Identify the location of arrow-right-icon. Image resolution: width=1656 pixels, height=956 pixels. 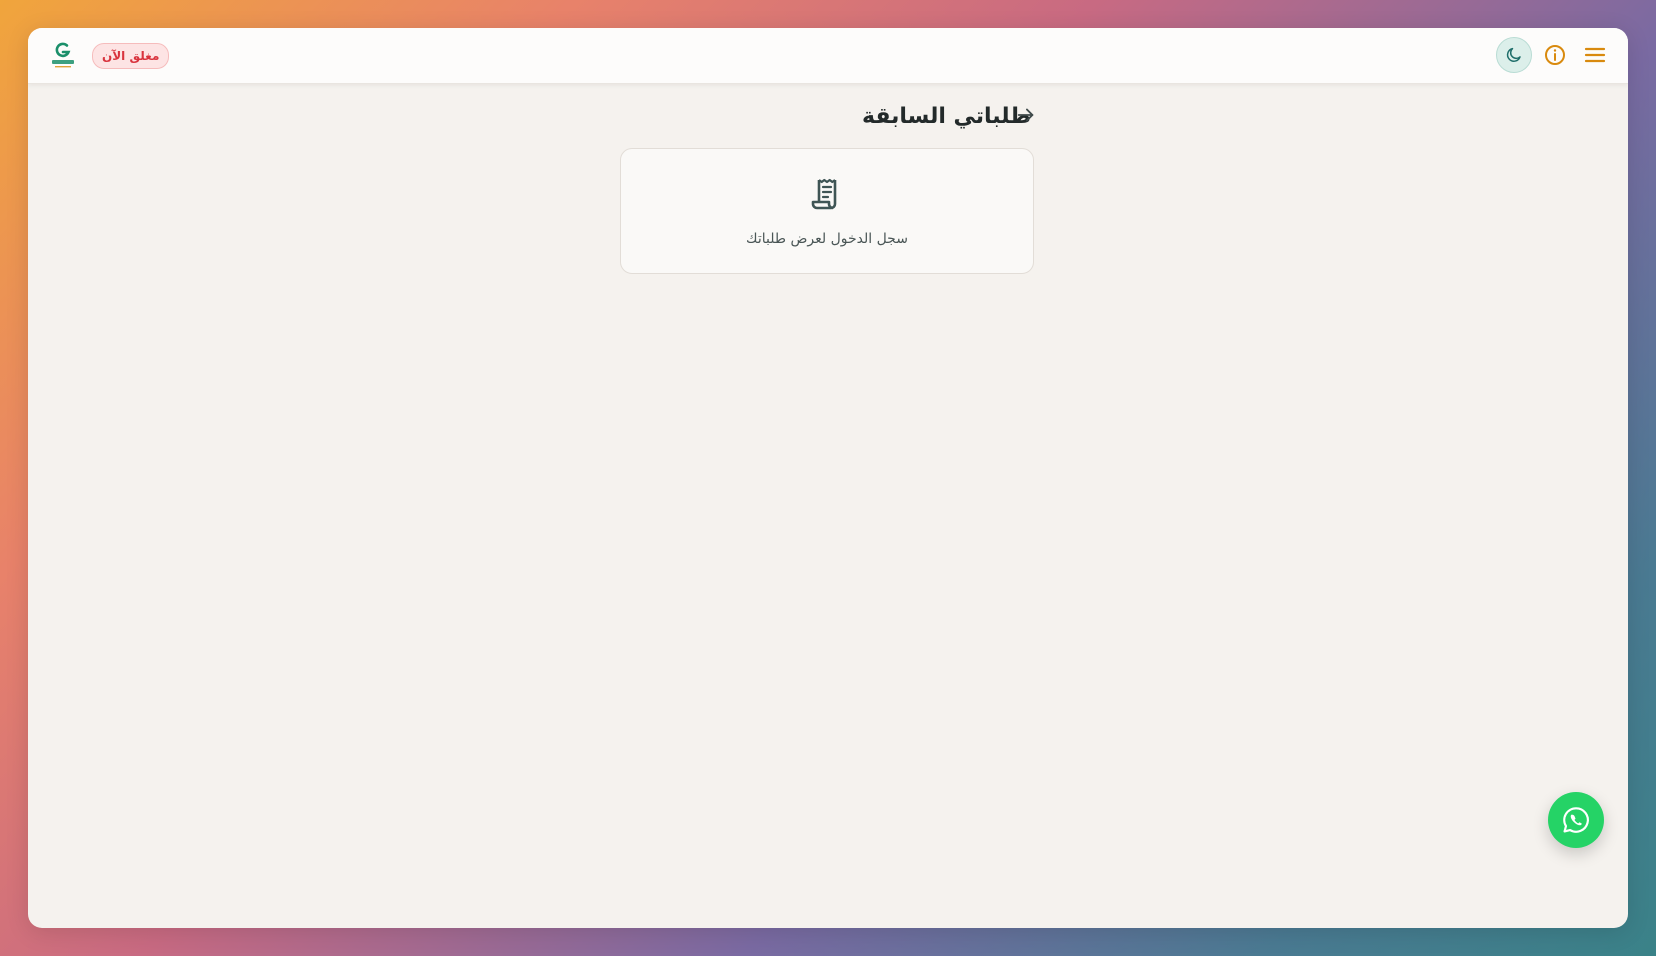
(1025, 115).